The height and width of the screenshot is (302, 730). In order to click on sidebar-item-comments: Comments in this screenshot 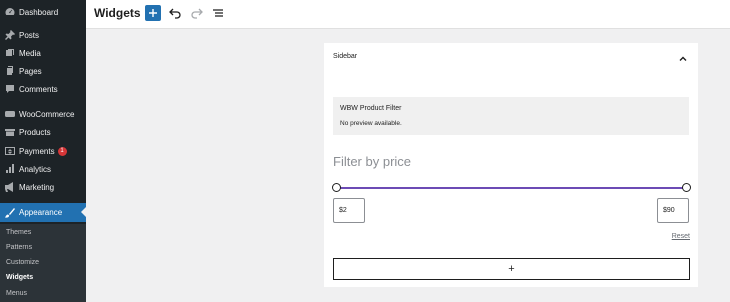, I will do `click(43, 89)`.